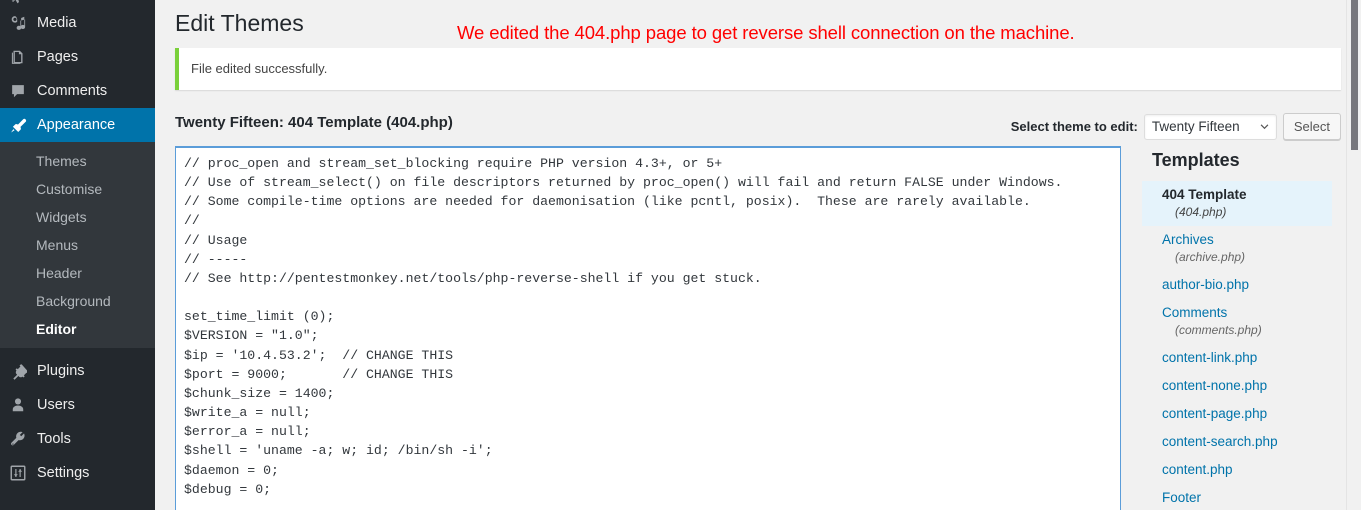 The image size is (1361, 510). What do you see at coordinates (77, 161) in the screenshot?
I see `submenu-item-themes: Themes` at bounding box center [77, 161].